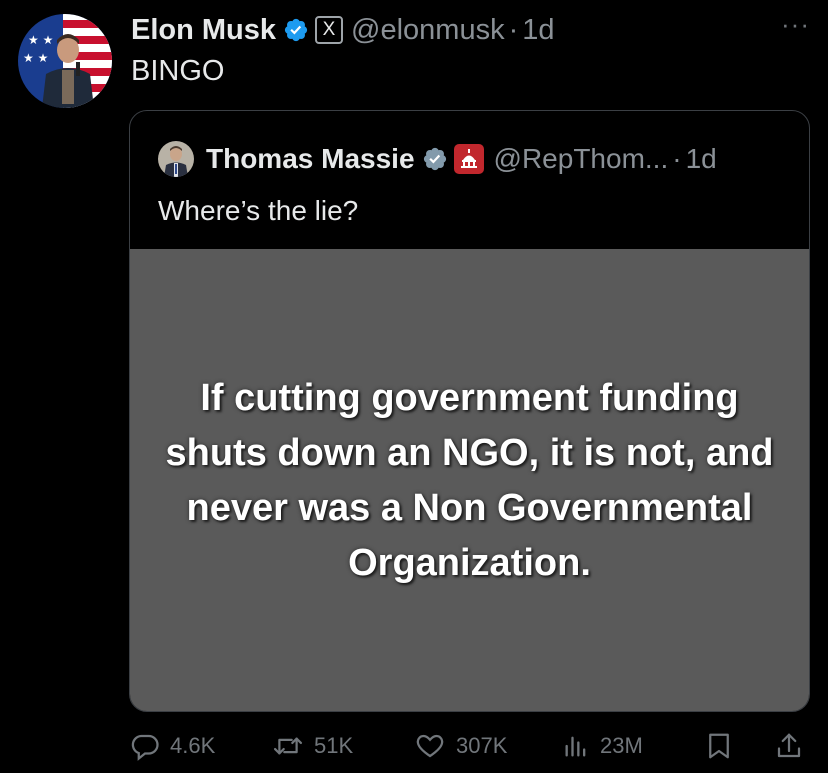  I want to click on like-count: 307K, so click(482, 745).